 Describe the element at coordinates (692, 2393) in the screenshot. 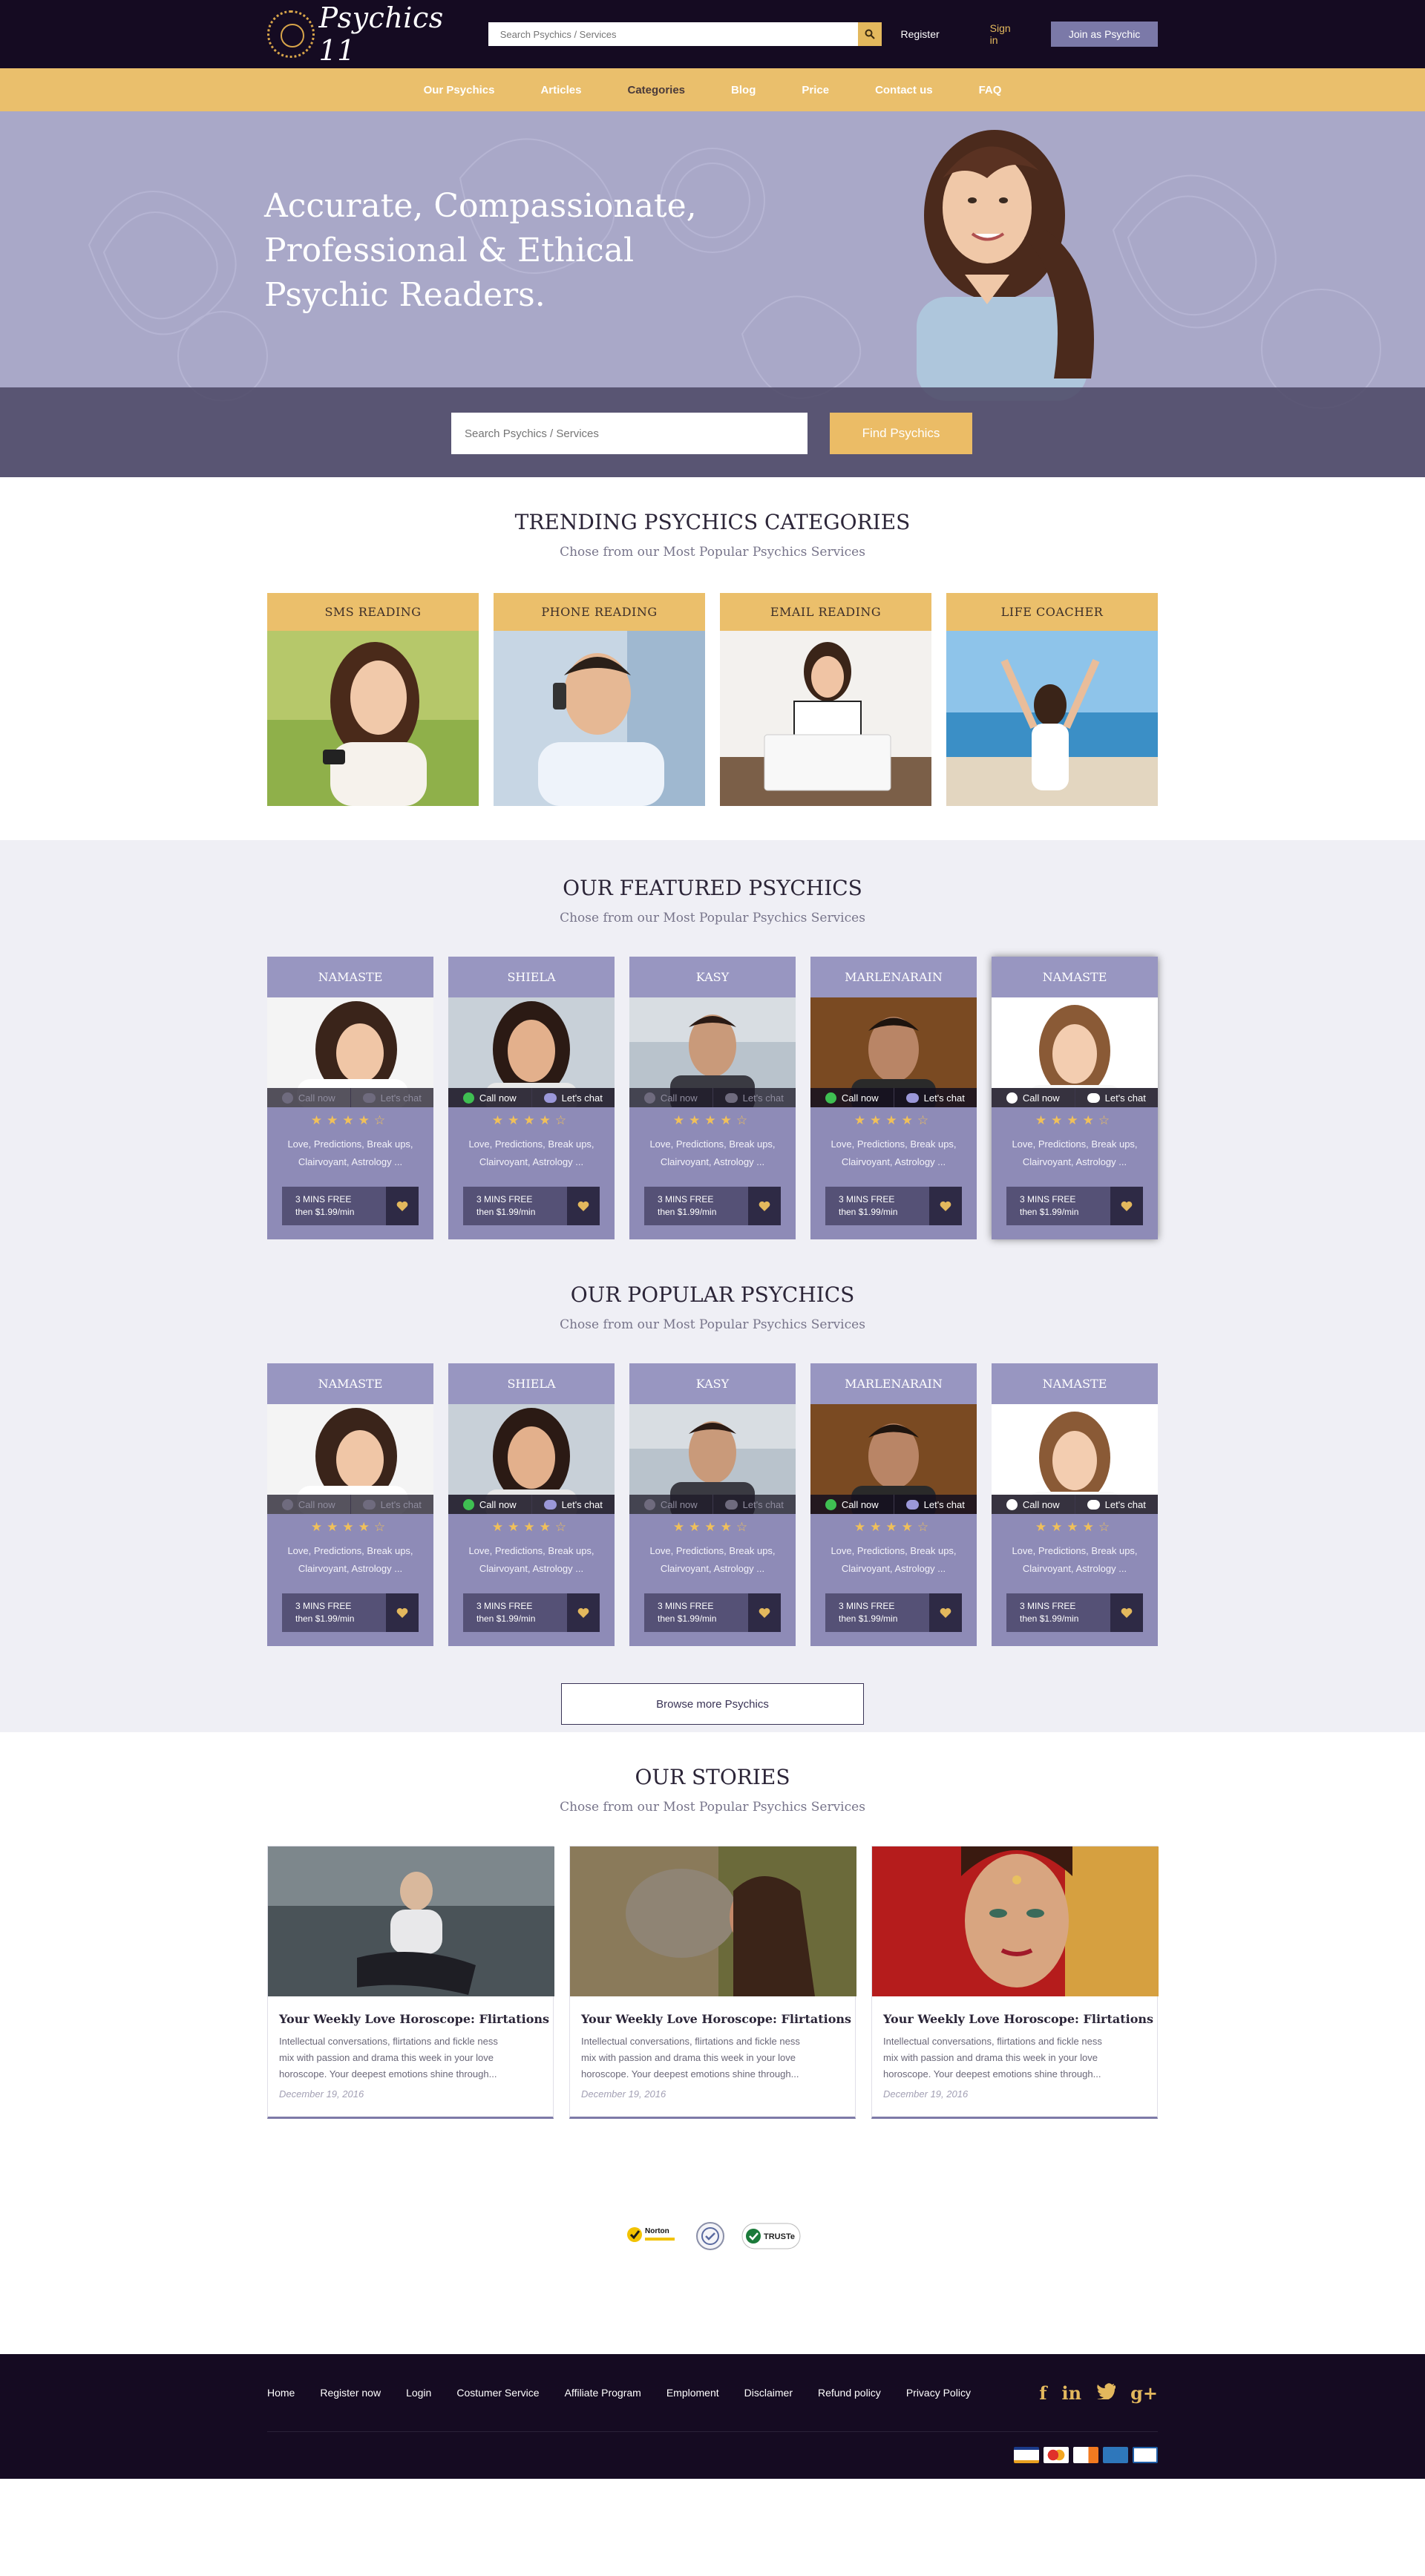

I see `footer-link-employment: Emploment` at that location.